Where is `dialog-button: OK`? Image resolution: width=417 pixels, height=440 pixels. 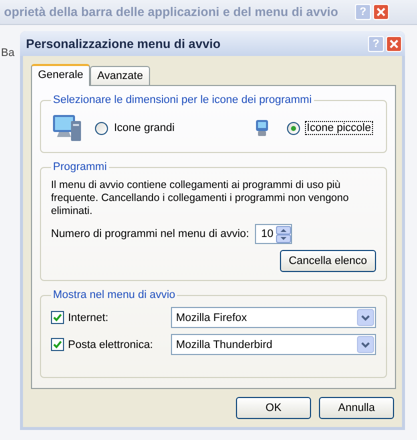
dialog-button: OK is located at coordinates (273, 408).